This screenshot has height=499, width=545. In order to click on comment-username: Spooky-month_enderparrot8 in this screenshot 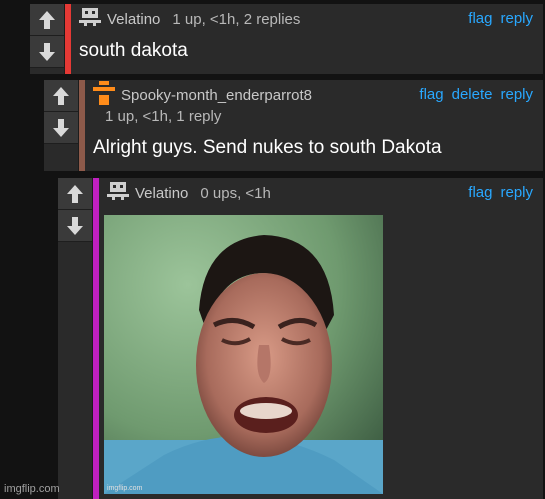, I will do `click(216, 95)`.